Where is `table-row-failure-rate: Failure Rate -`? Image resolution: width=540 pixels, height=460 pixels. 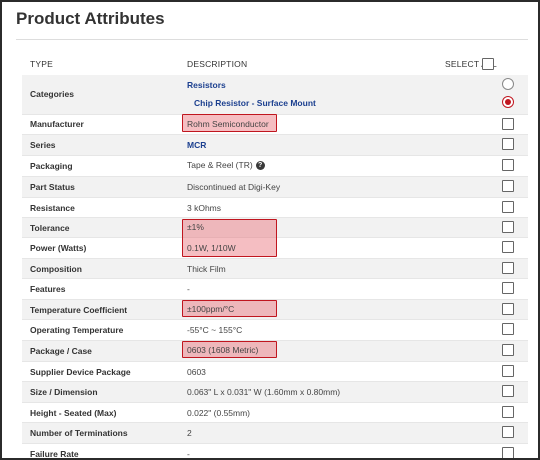 table-row-failure-rate: Failure Rate - is located at coordinates (275, 451).